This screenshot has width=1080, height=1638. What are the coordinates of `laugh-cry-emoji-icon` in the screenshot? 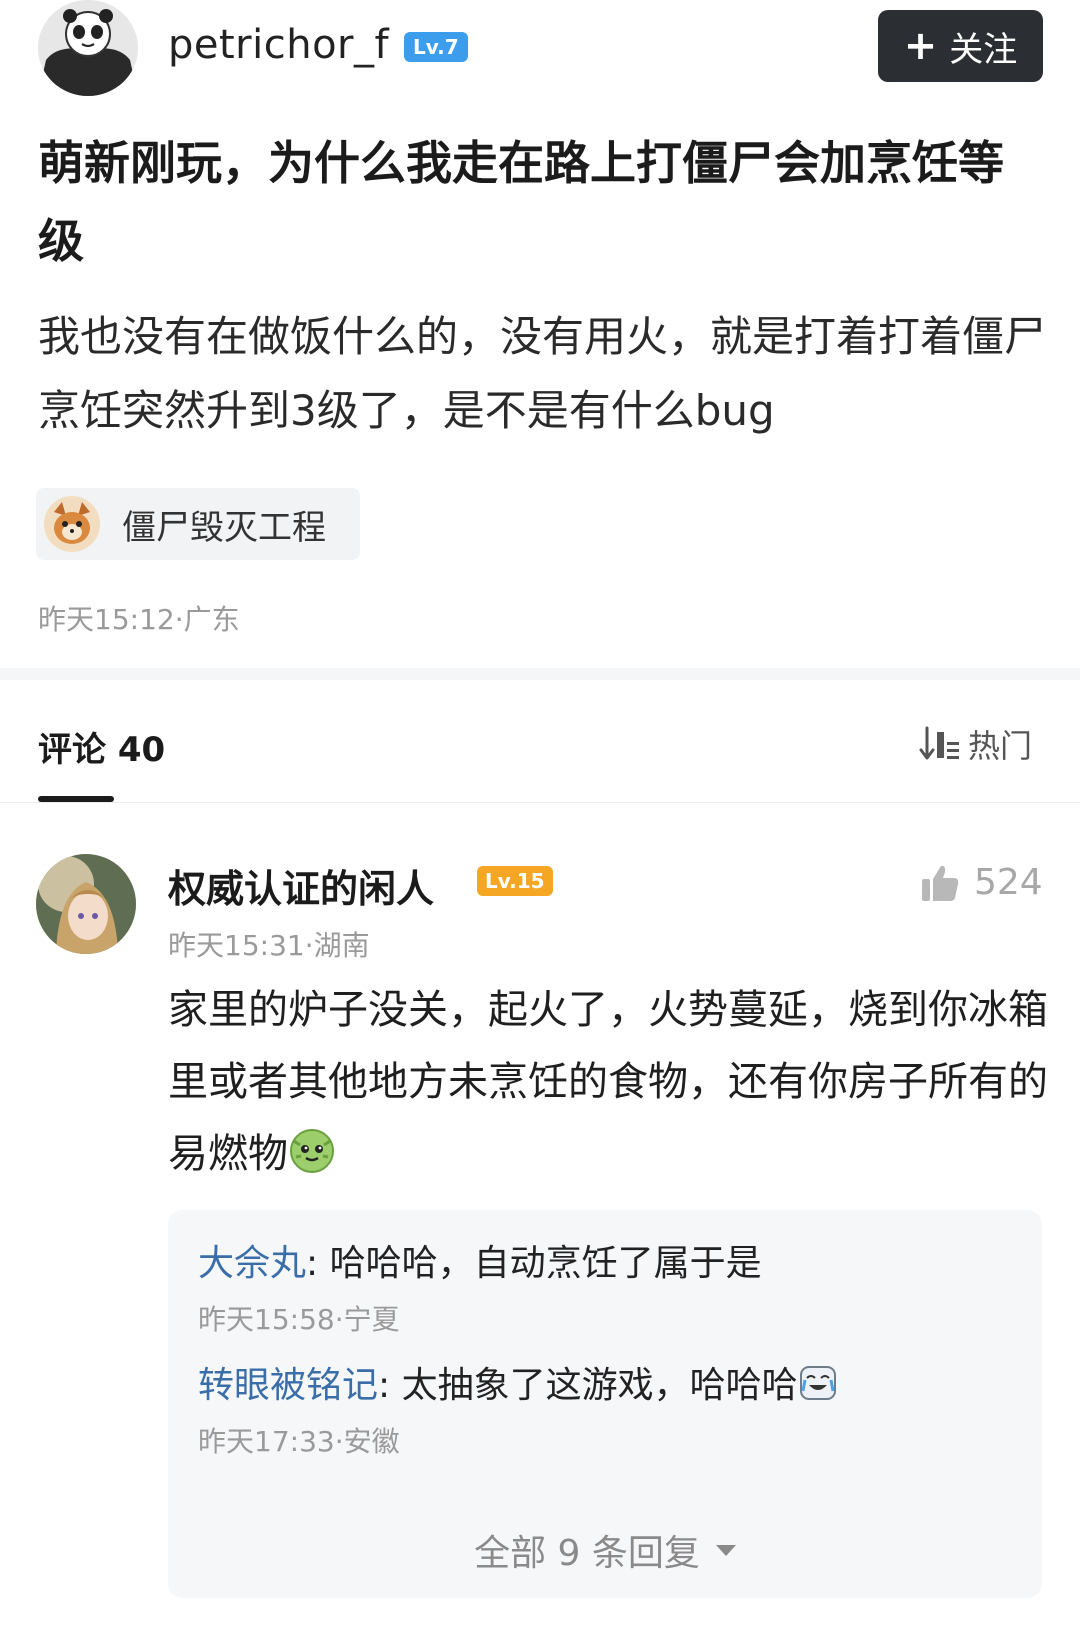 It's located at (817, 1383).